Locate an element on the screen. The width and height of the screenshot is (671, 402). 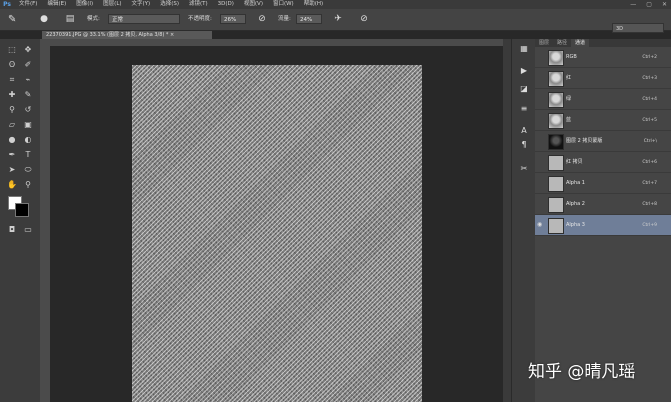
opacity-input: 26% is located at coordinates (233, 19).